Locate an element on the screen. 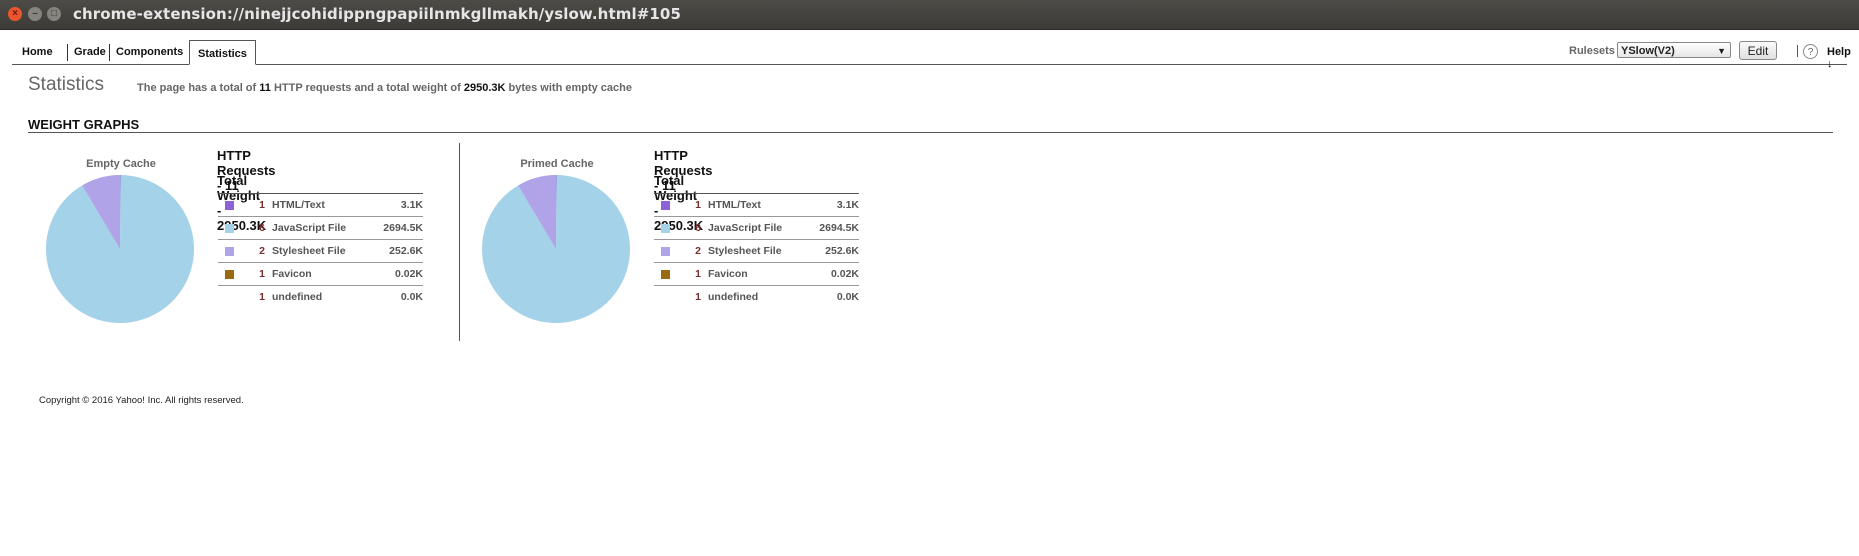  summary-mid: HTTP requests and a total weight of is located at coordinates (367, 88).